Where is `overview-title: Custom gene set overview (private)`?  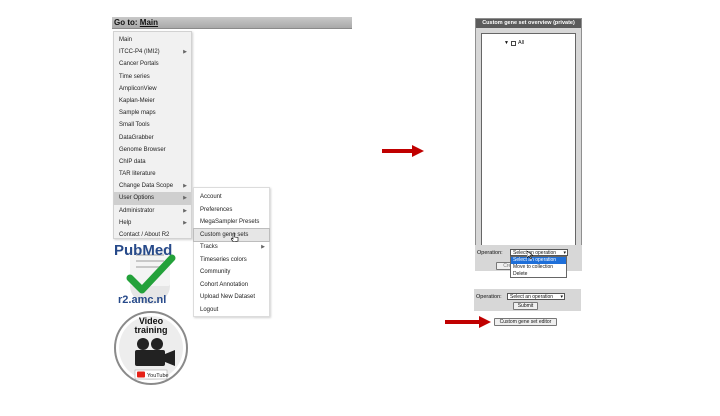 overview-title: Custom gene set overview (private) is located at coordinates (528, 23).